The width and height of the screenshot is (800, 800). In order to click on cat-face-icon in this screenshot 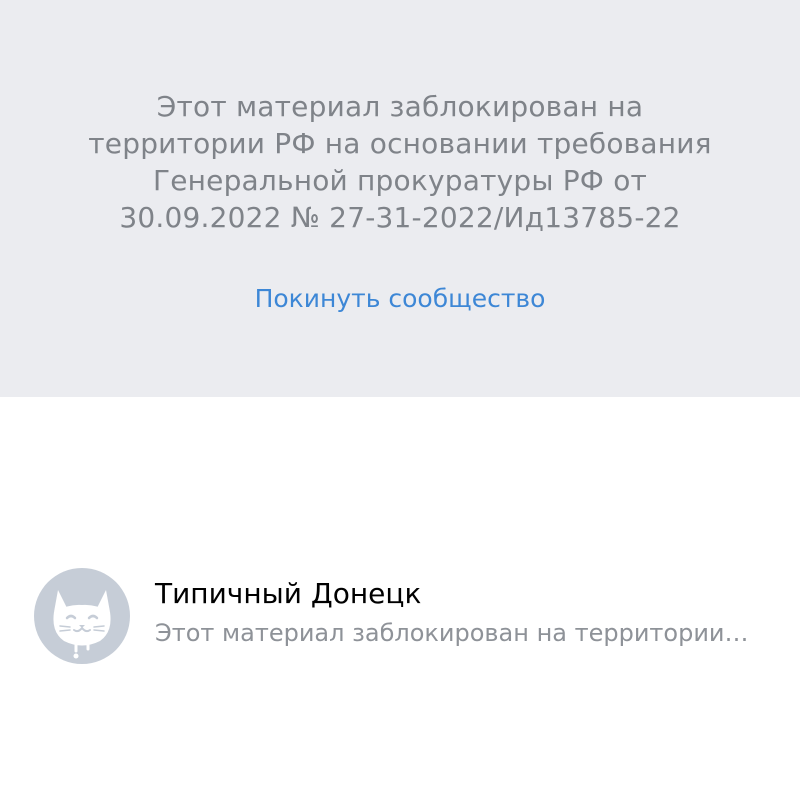, I will do `click(82, 624)`.